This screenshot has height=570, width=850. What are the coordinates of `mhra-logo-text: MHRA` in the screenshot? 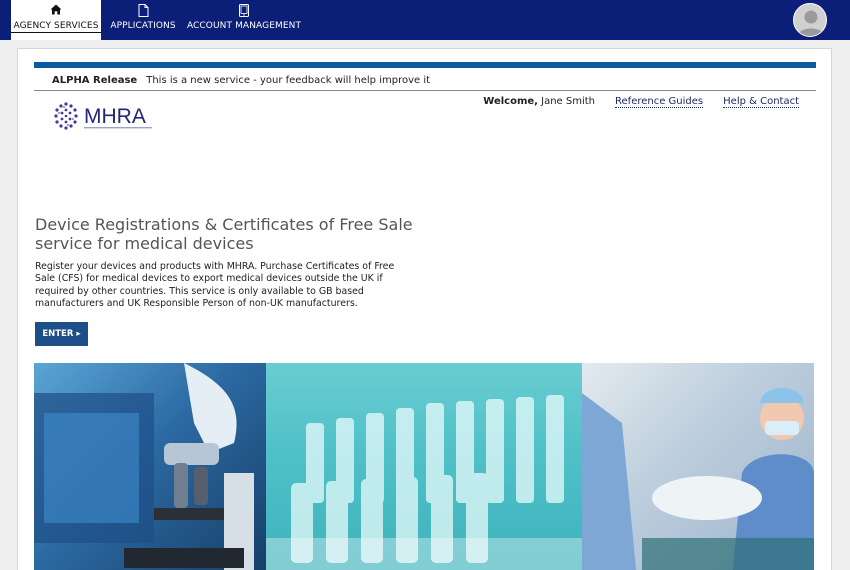 It's located at (115, 116).